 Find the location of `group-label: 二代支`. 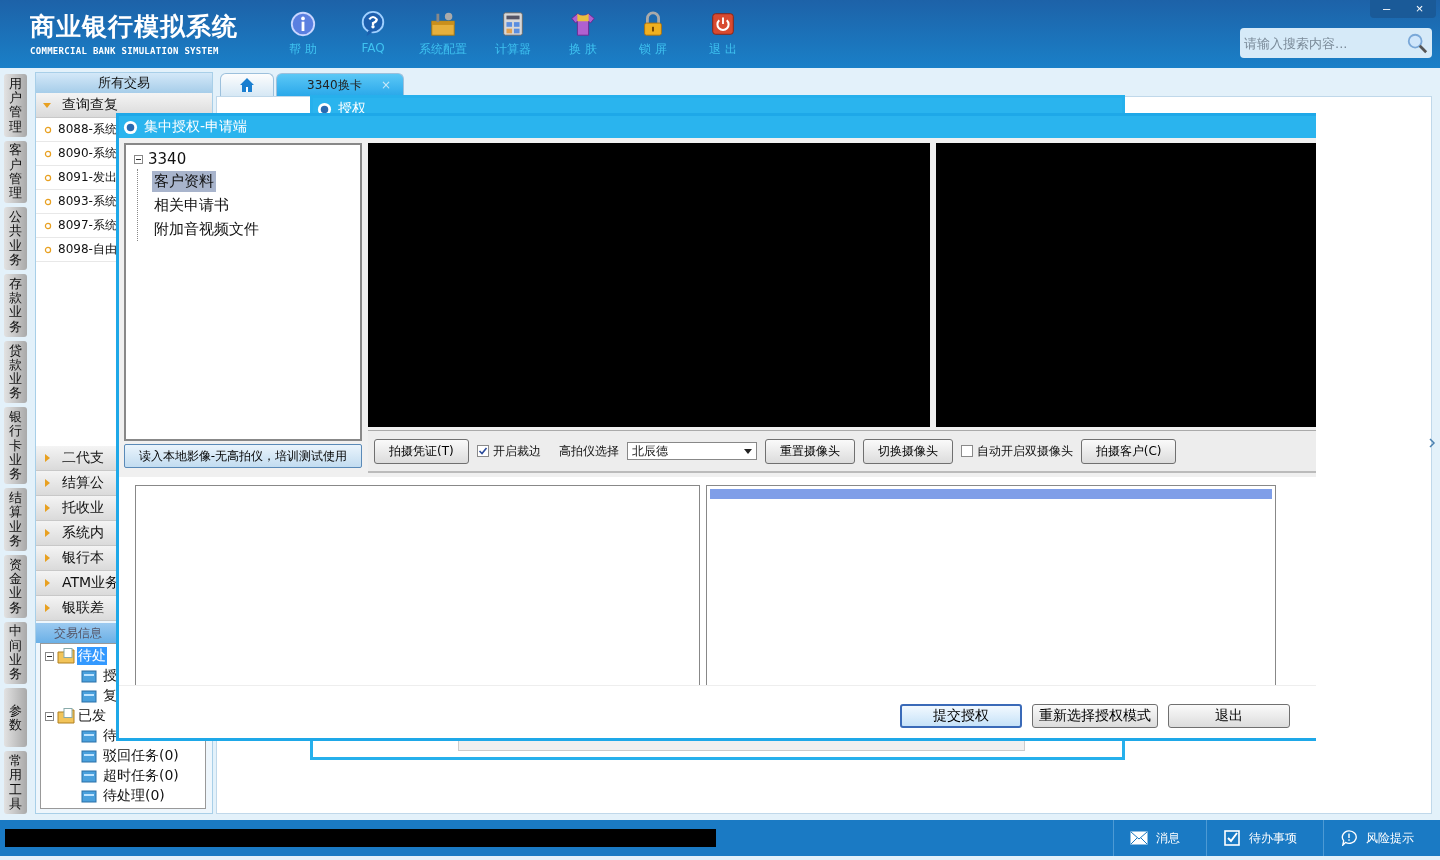

group-label: 二代支 is located at coordinates (83, 458).